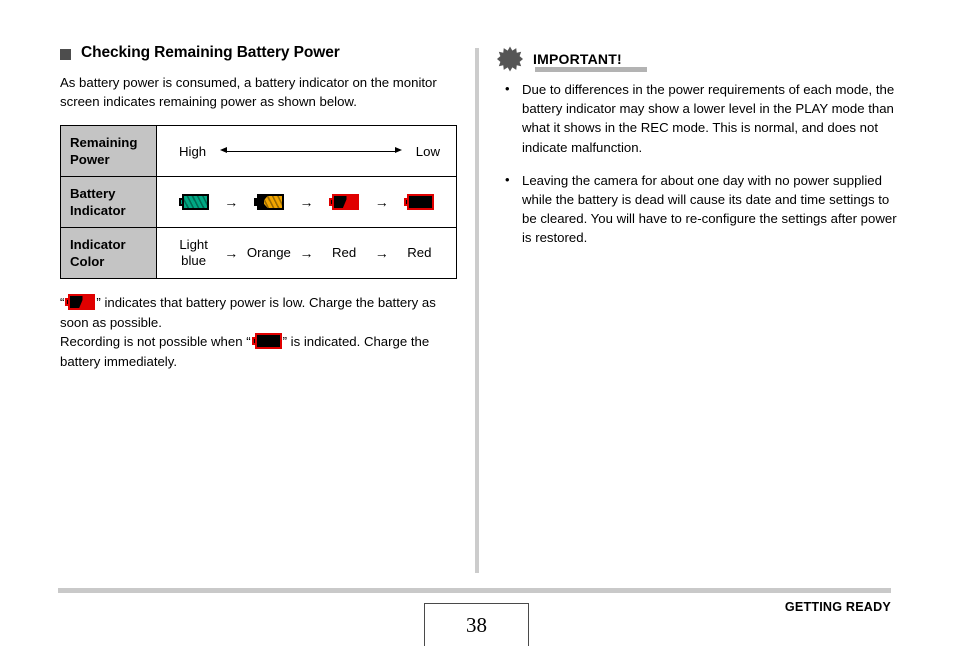  Describe the element at coordinates (65, 54) in the screenshot. I see `square-bullet-icon` at that location.